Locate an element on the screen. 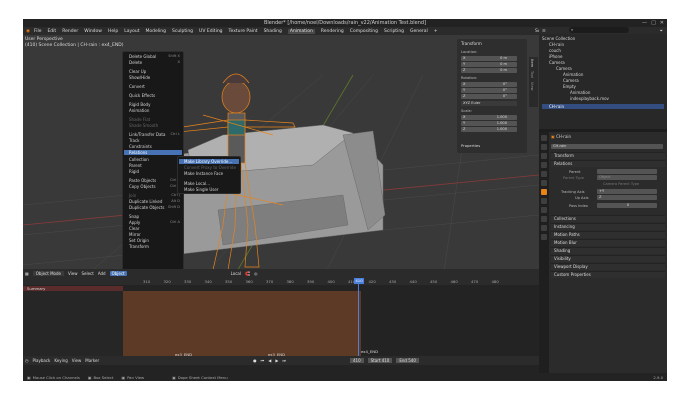 This screenshot has width=690, height=405. keyframe-block is located at coordinates (242, 325).